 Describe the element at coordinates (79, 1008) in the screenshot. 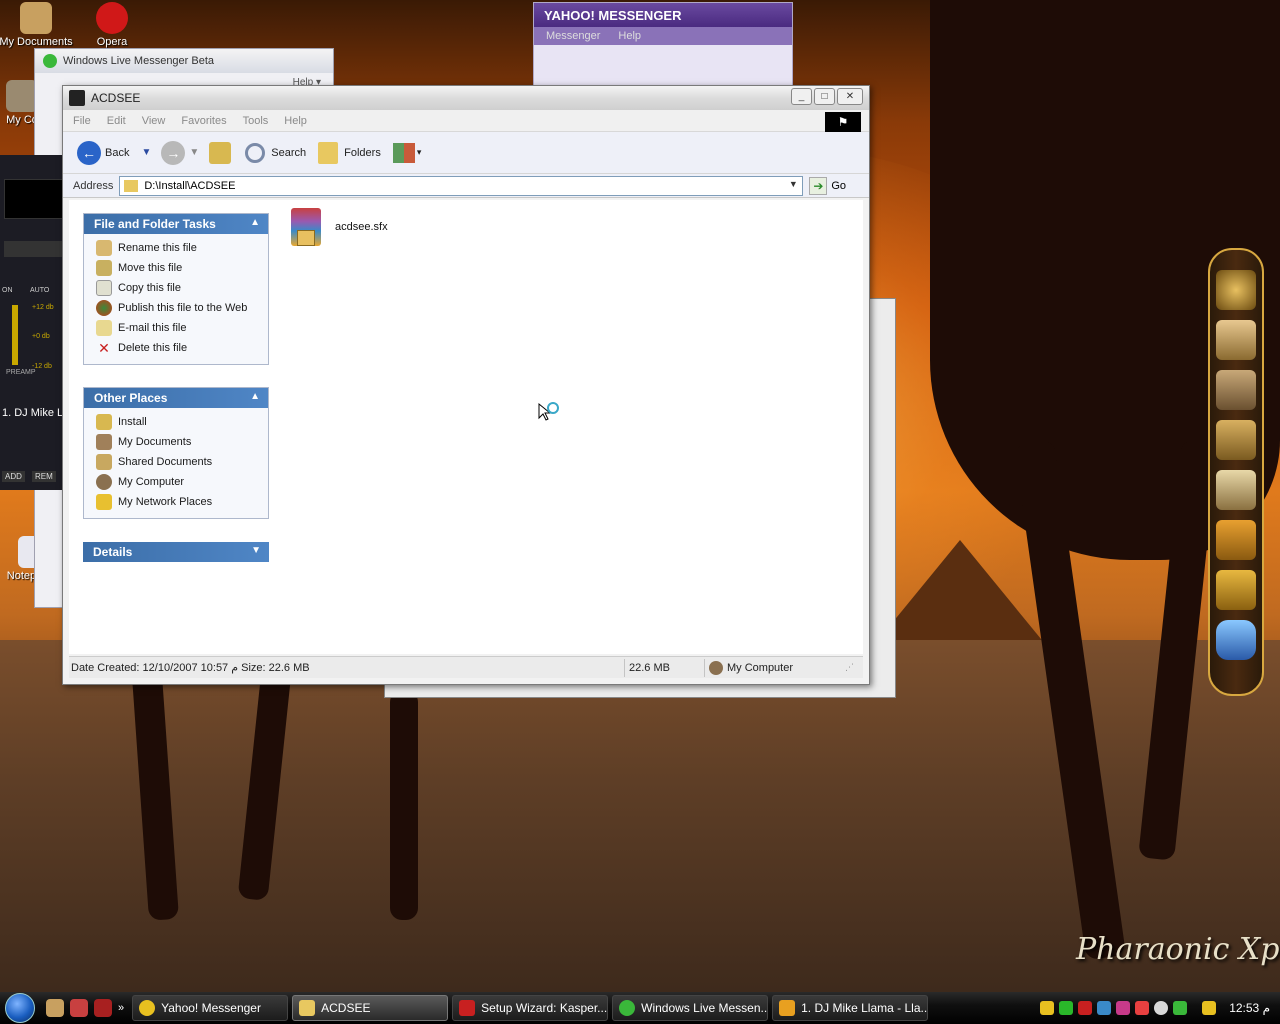

I see `quicklaunch-media-icon` at that location.